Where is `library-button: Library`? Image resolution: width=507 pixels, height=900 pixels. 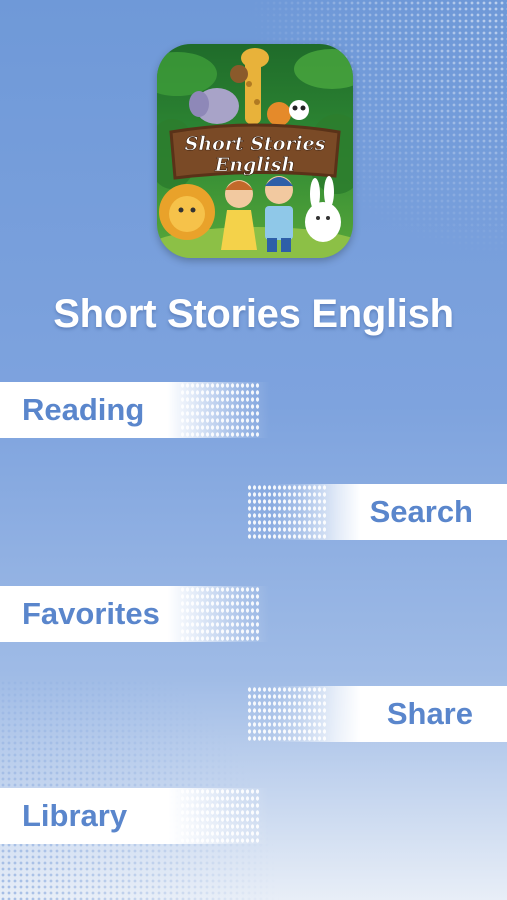 library-button: Library is located at coordinates (135, 816).